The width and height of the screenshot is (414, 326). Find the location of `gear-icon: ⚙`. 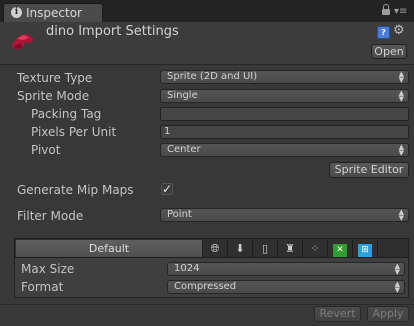

gear-icon: ⚙ is located at coordinates (399, 30).